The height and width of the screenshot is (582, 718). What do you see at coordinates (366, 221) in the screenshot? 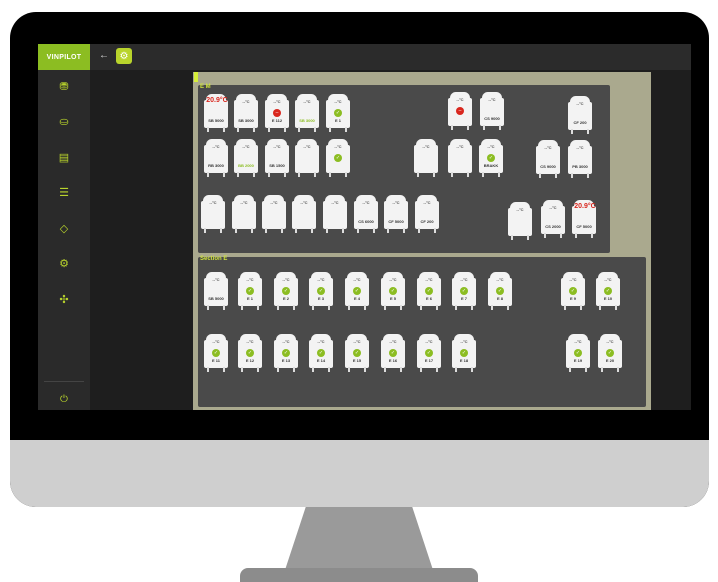
I see `tank-label: CS 6000` at bounding box center [366, 221].